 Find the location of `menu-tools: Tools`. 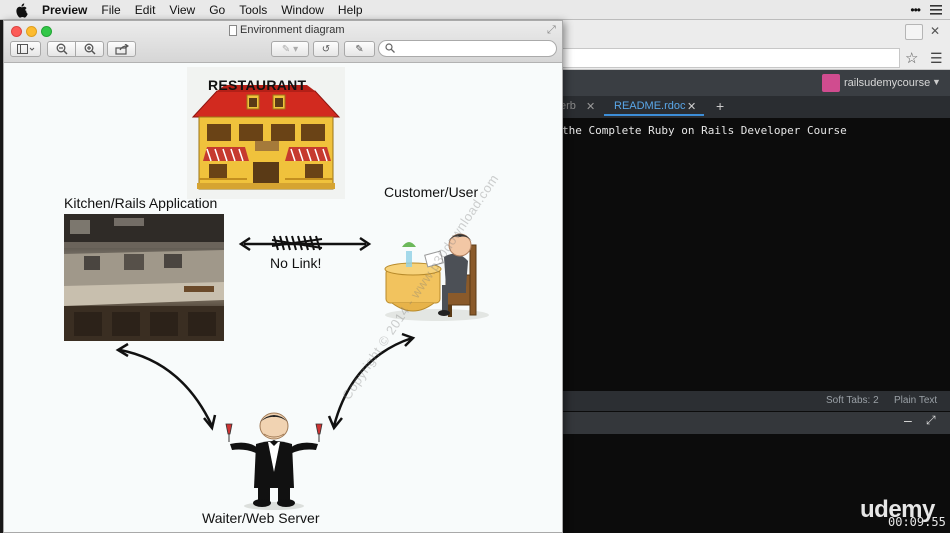

menu-tools: Tools is located at coordinates (253, 10).